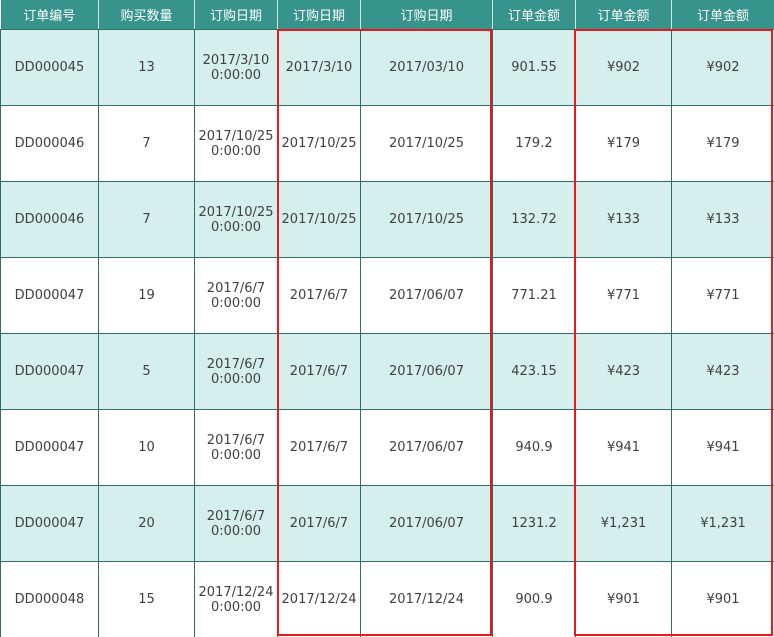 Image resolution: width=774 pixels, height=637 pixels. Describe the element at coordinates (623, 295) in the screenshot. I see `cell-amount-yen: ¥771` at that location.